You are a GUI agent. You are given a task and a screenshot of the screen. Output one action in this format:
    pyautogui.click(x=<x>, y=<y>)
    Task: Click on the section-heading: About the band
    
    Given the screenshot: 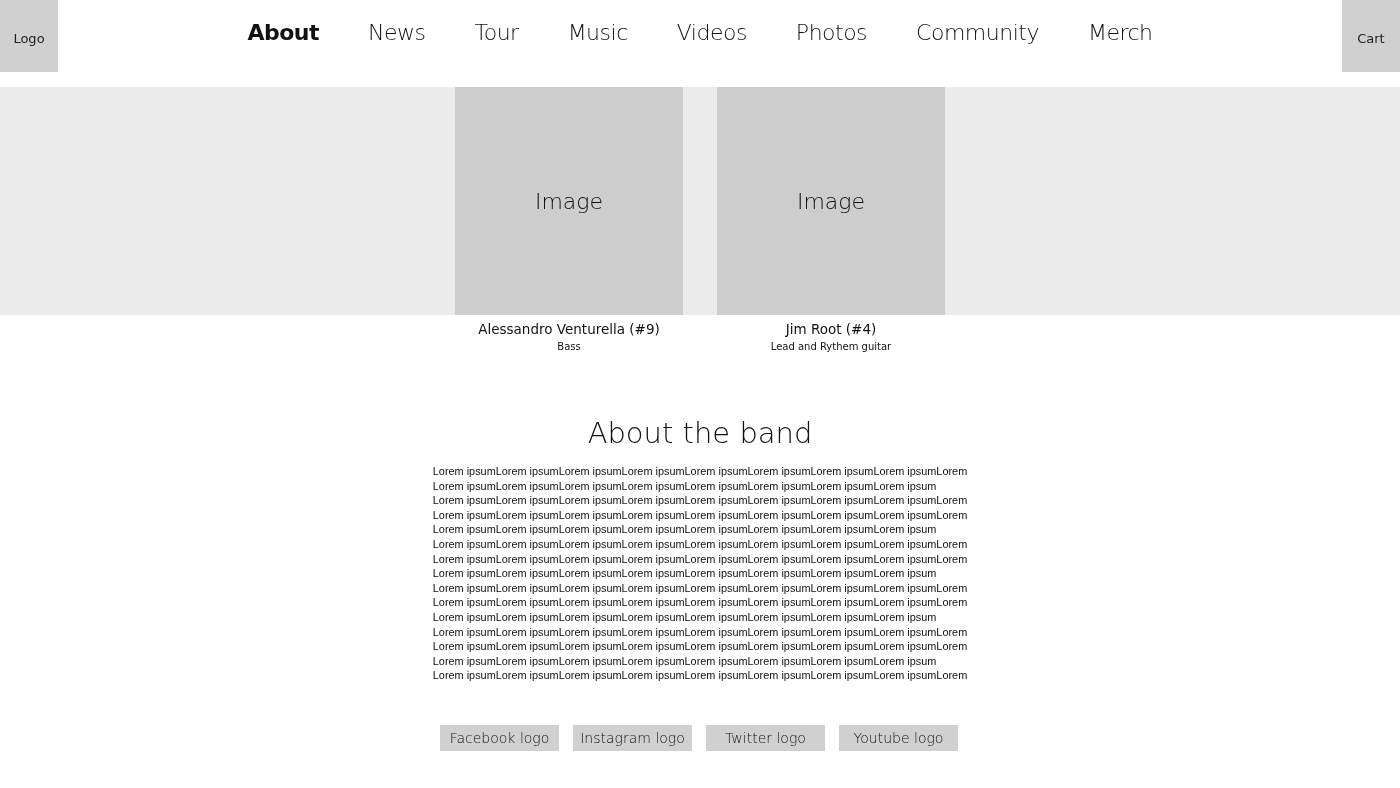 What is the action you would take?
    pyautogui.click(x=700, y=433)
    